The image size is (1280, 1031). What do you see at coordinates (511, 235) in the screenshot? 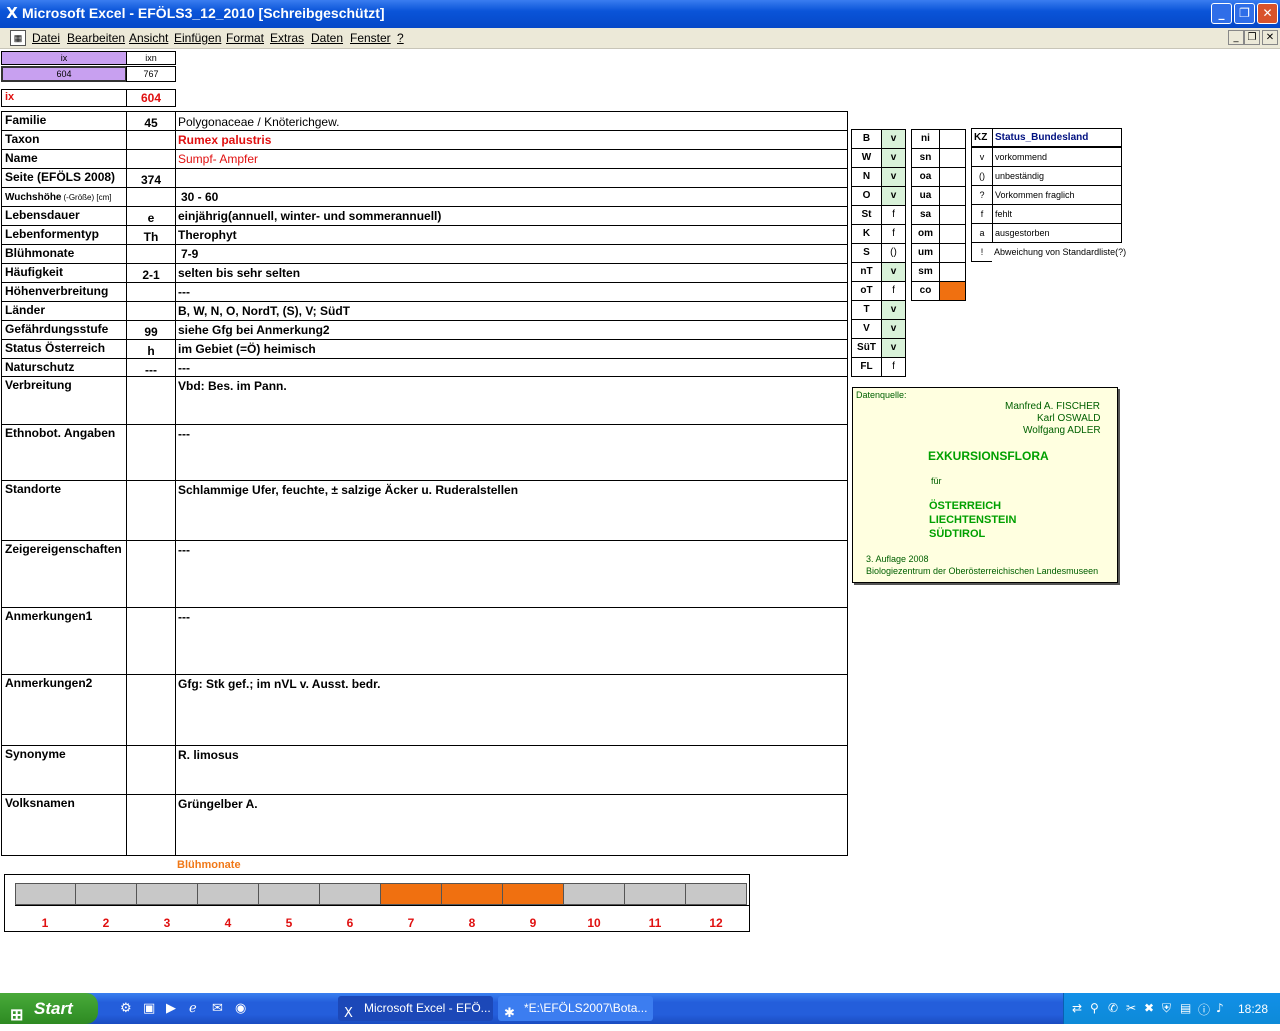
I see `row-value-cell: Therophyt` at bounding box center [511, 235].